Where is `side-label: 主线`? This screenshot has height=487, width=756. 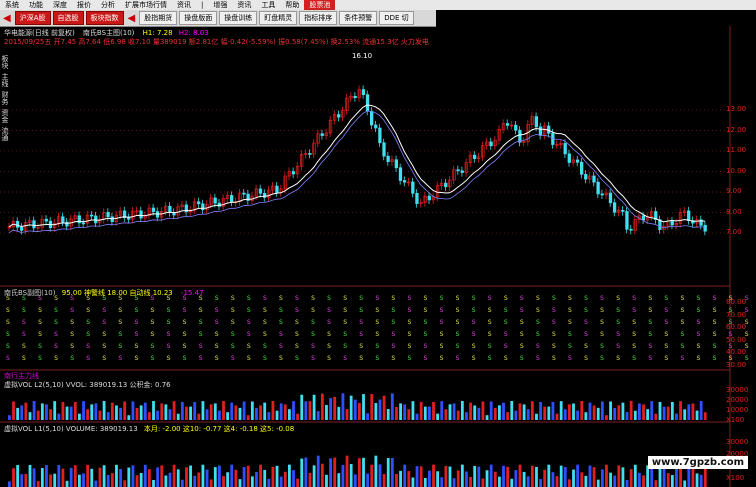 side-label: 主线 is located at coordinates (5, 80).